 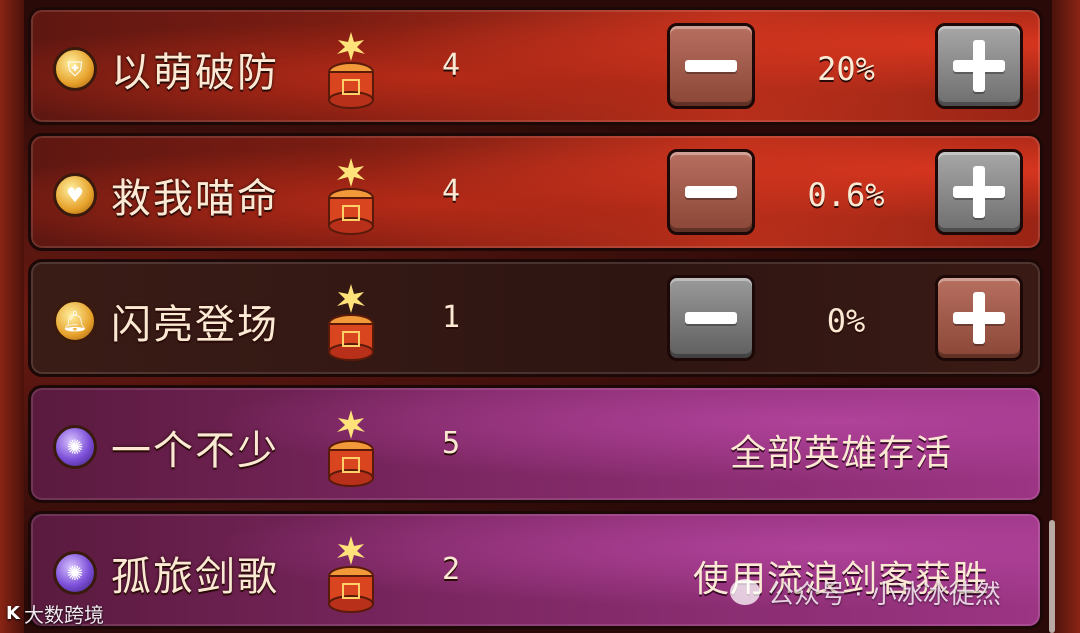 I want to click on modifier-name: 以萌破防, so click(x=195, y=73).